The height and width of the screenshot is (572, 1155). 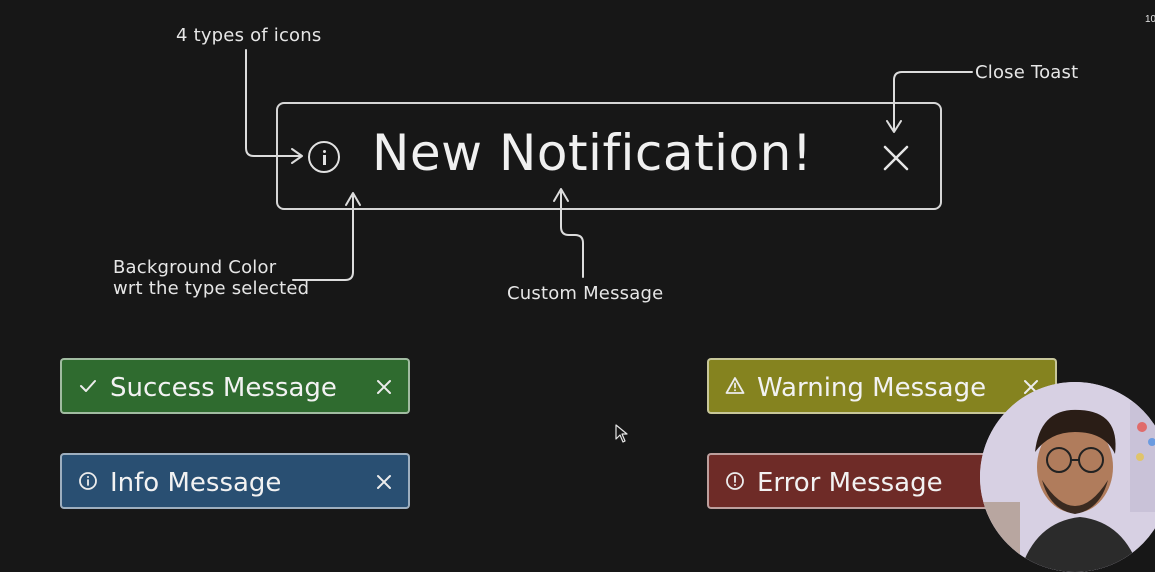 What do you see at coordinates (872, 388) in the screenshot?
I see `warning-toast-label: Warning Message` at bounding box center [872, 388].